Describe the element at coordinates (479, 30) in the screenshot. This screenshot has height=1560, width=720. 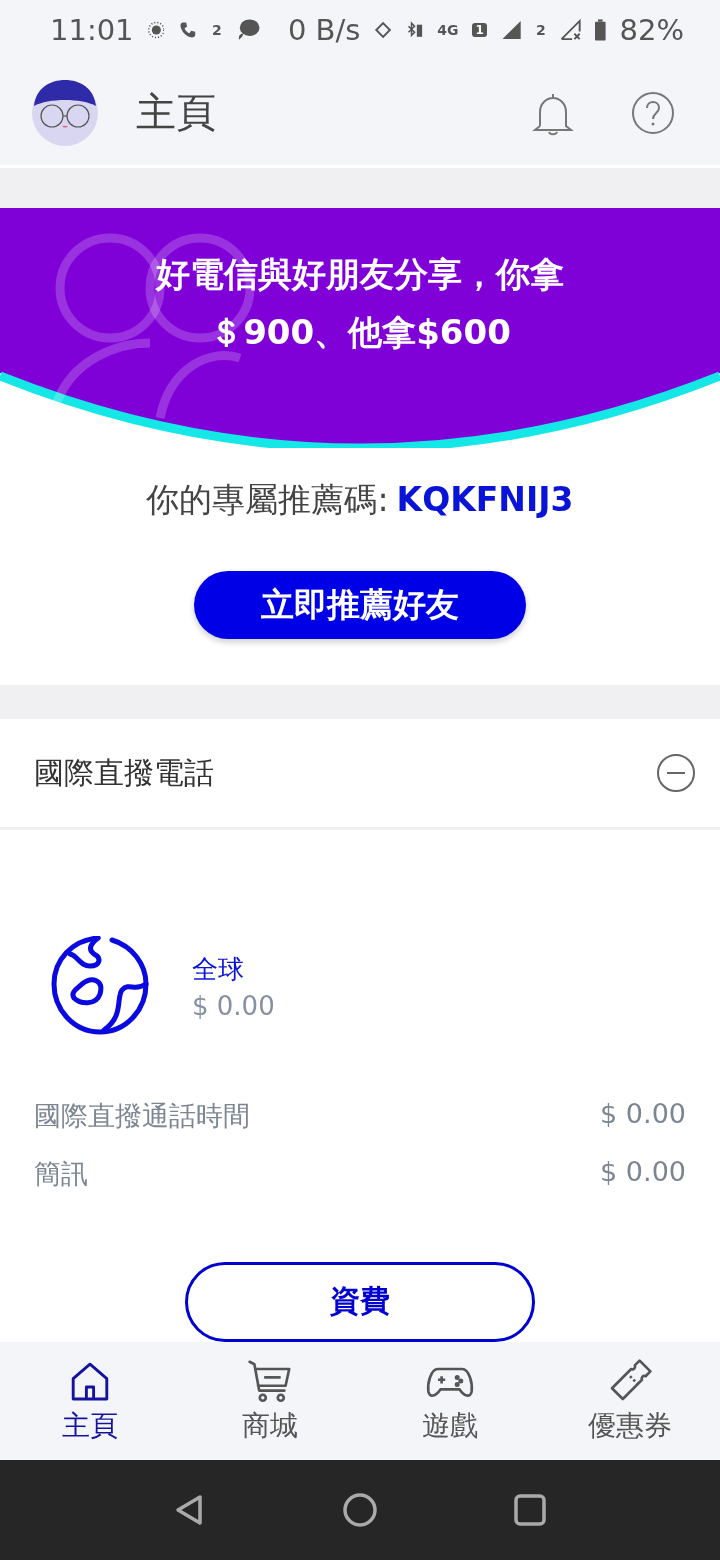
I see `sim-badge: 1` at that location.